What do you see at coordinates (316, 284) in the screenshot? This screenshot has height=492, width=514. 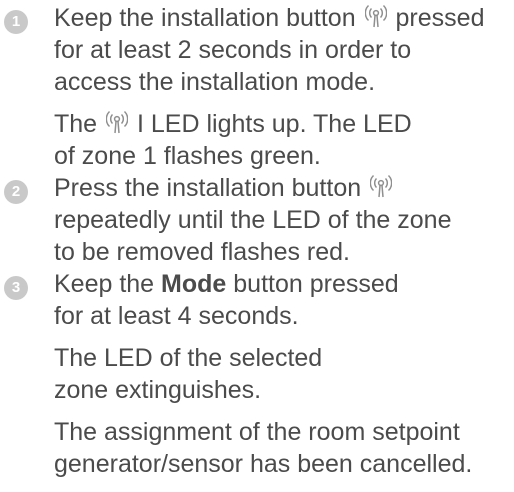 I see `step-text: button pressed` at bounding box center [316, 284].